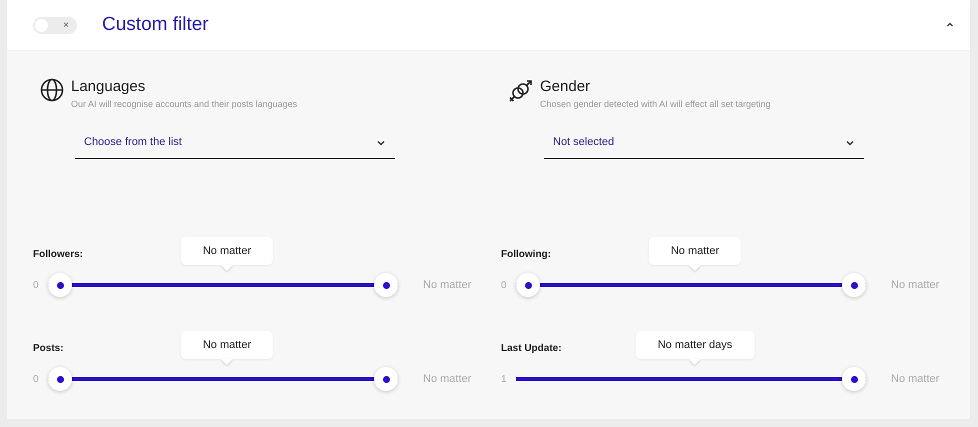 This screenshot has width=978, height=427. I want to click on min-value: 1, so click(504, 379).